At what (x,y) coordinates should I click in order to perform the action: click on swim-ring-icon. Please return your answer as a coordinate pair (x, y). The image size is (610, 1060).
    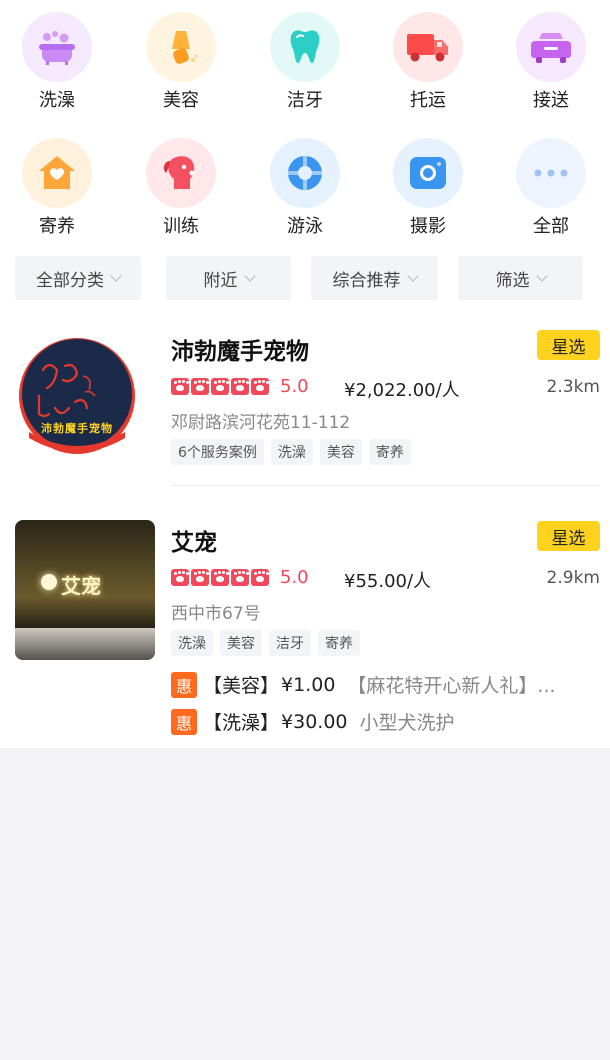
    Looking at the image, I should click on (305, 173).